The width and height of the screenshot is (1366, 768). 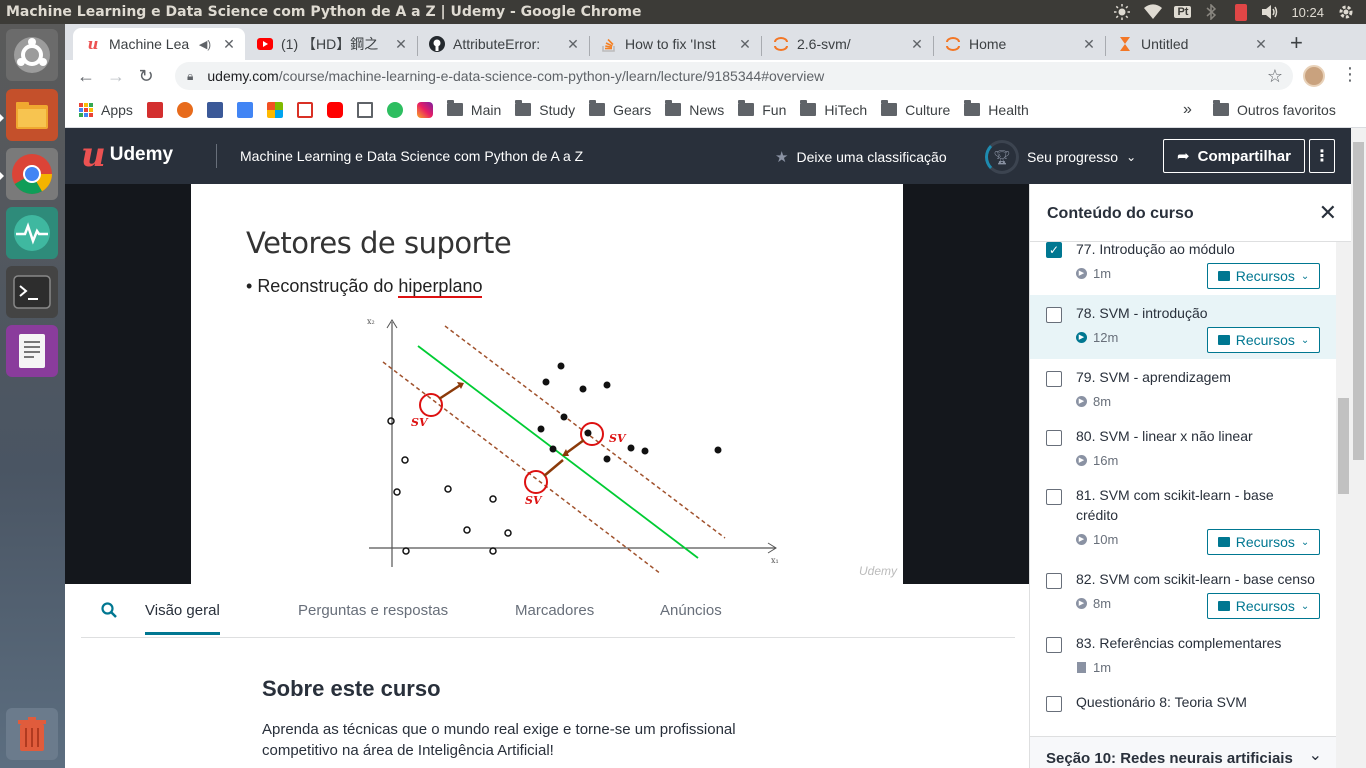 I want to click on sidebar-scrollbar-thumb, so click(x=1343, y=446).